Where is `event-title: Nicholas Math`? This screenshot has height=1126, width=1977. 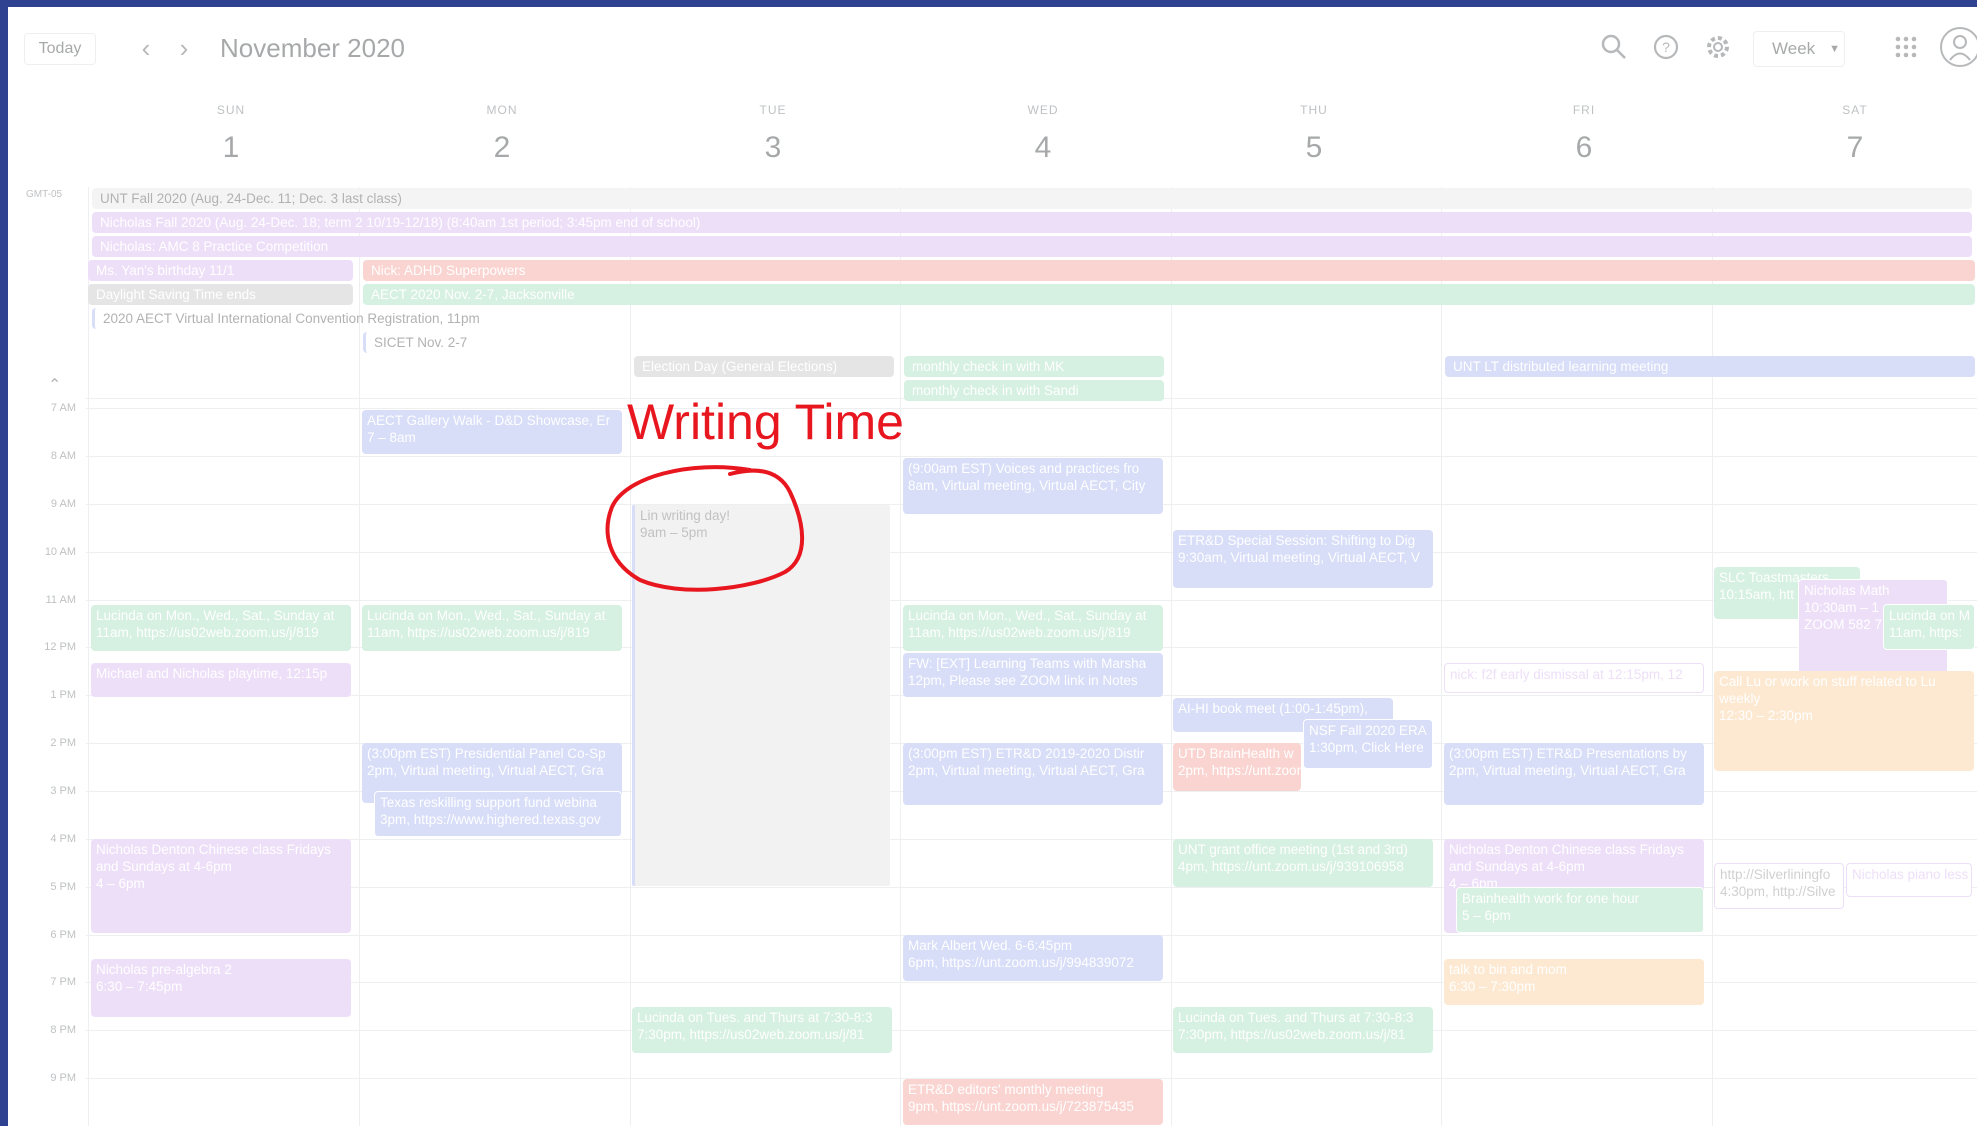
event-title: Nicholas Math is located at coordinates (1847, 590).